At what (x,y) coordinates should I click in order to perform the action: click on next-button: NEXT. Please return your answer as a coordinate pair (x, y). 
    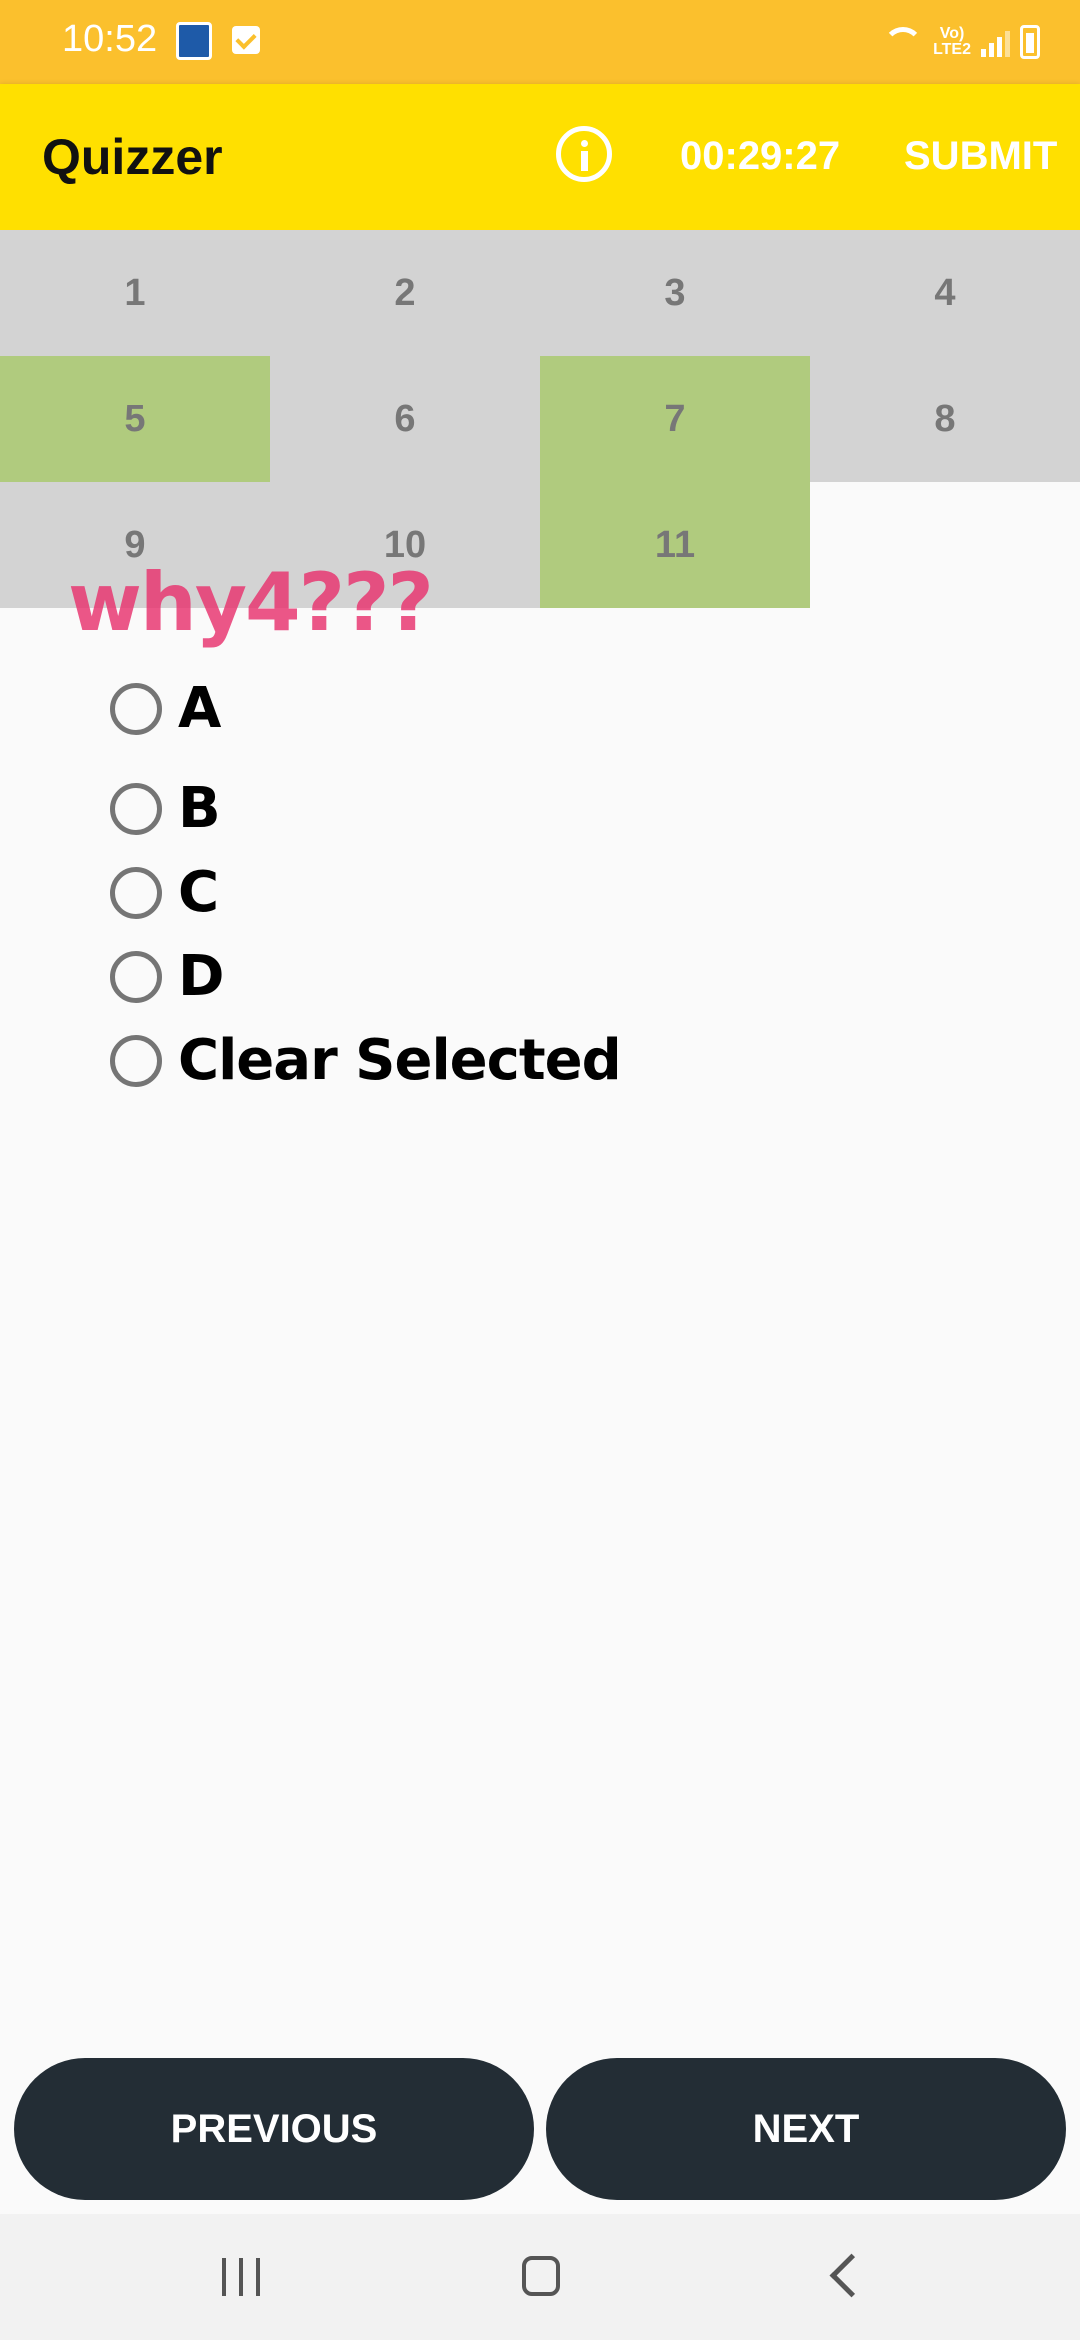
    Looking at the image, I should click on (806, 2129).